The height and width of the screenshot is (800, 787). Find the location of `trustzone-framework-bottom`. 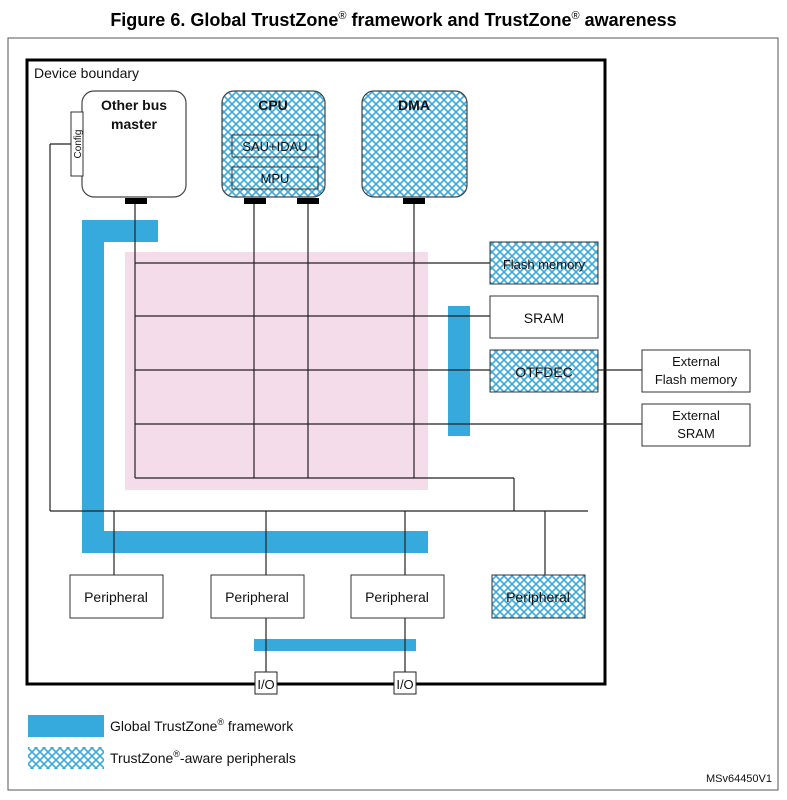

trustzone-framework-bottom is located at coordinates (255, 542).